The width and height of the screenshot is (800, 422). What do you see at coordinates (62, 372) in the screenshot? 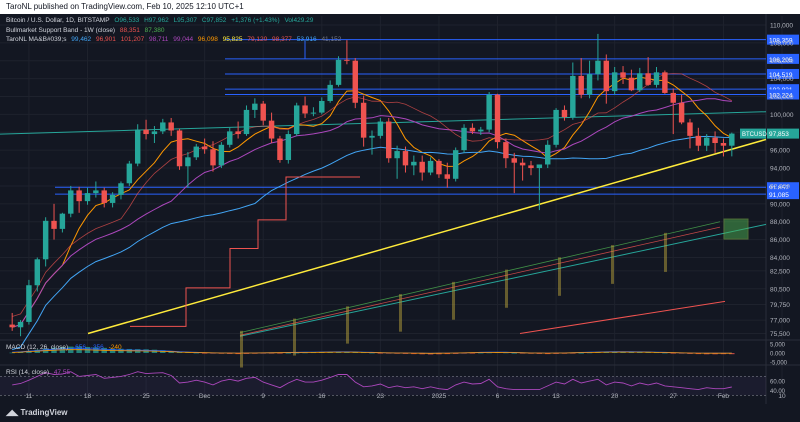
I see `rsi-value: 47.55` at bounding box center [62, 372].